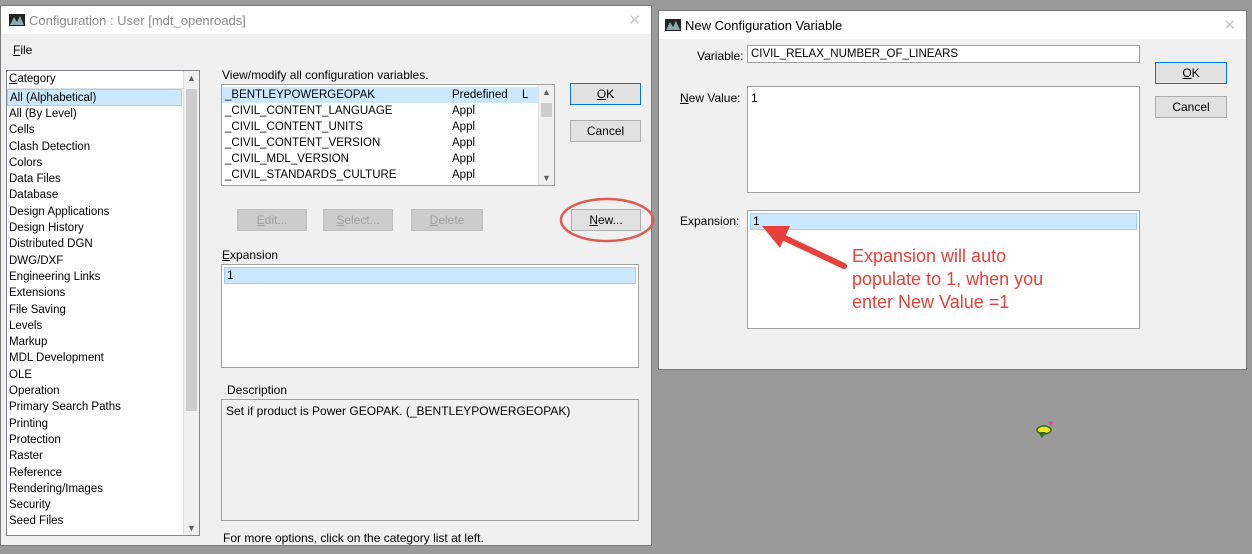 The height and width of the screenshot is (554, 1252). I want to click on configuration-titlebar: Configuration : User [mdt_openroads] ✕, so click(326, 20).